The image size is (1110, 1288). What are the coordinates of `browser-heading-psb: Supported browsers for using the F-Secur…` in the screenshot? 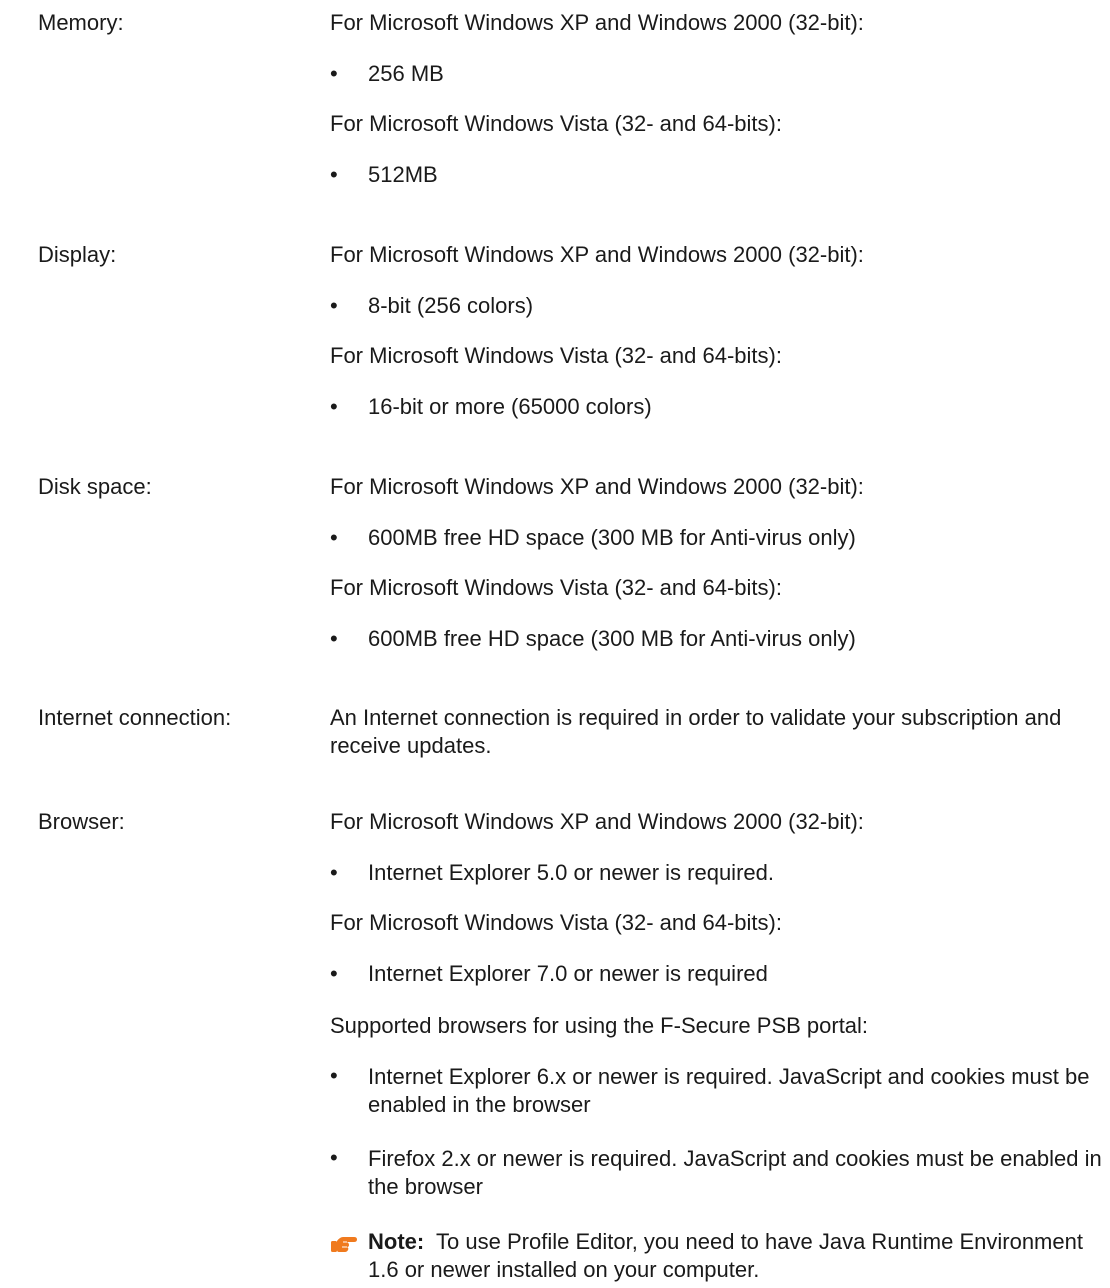 It's located at (599, 1025).